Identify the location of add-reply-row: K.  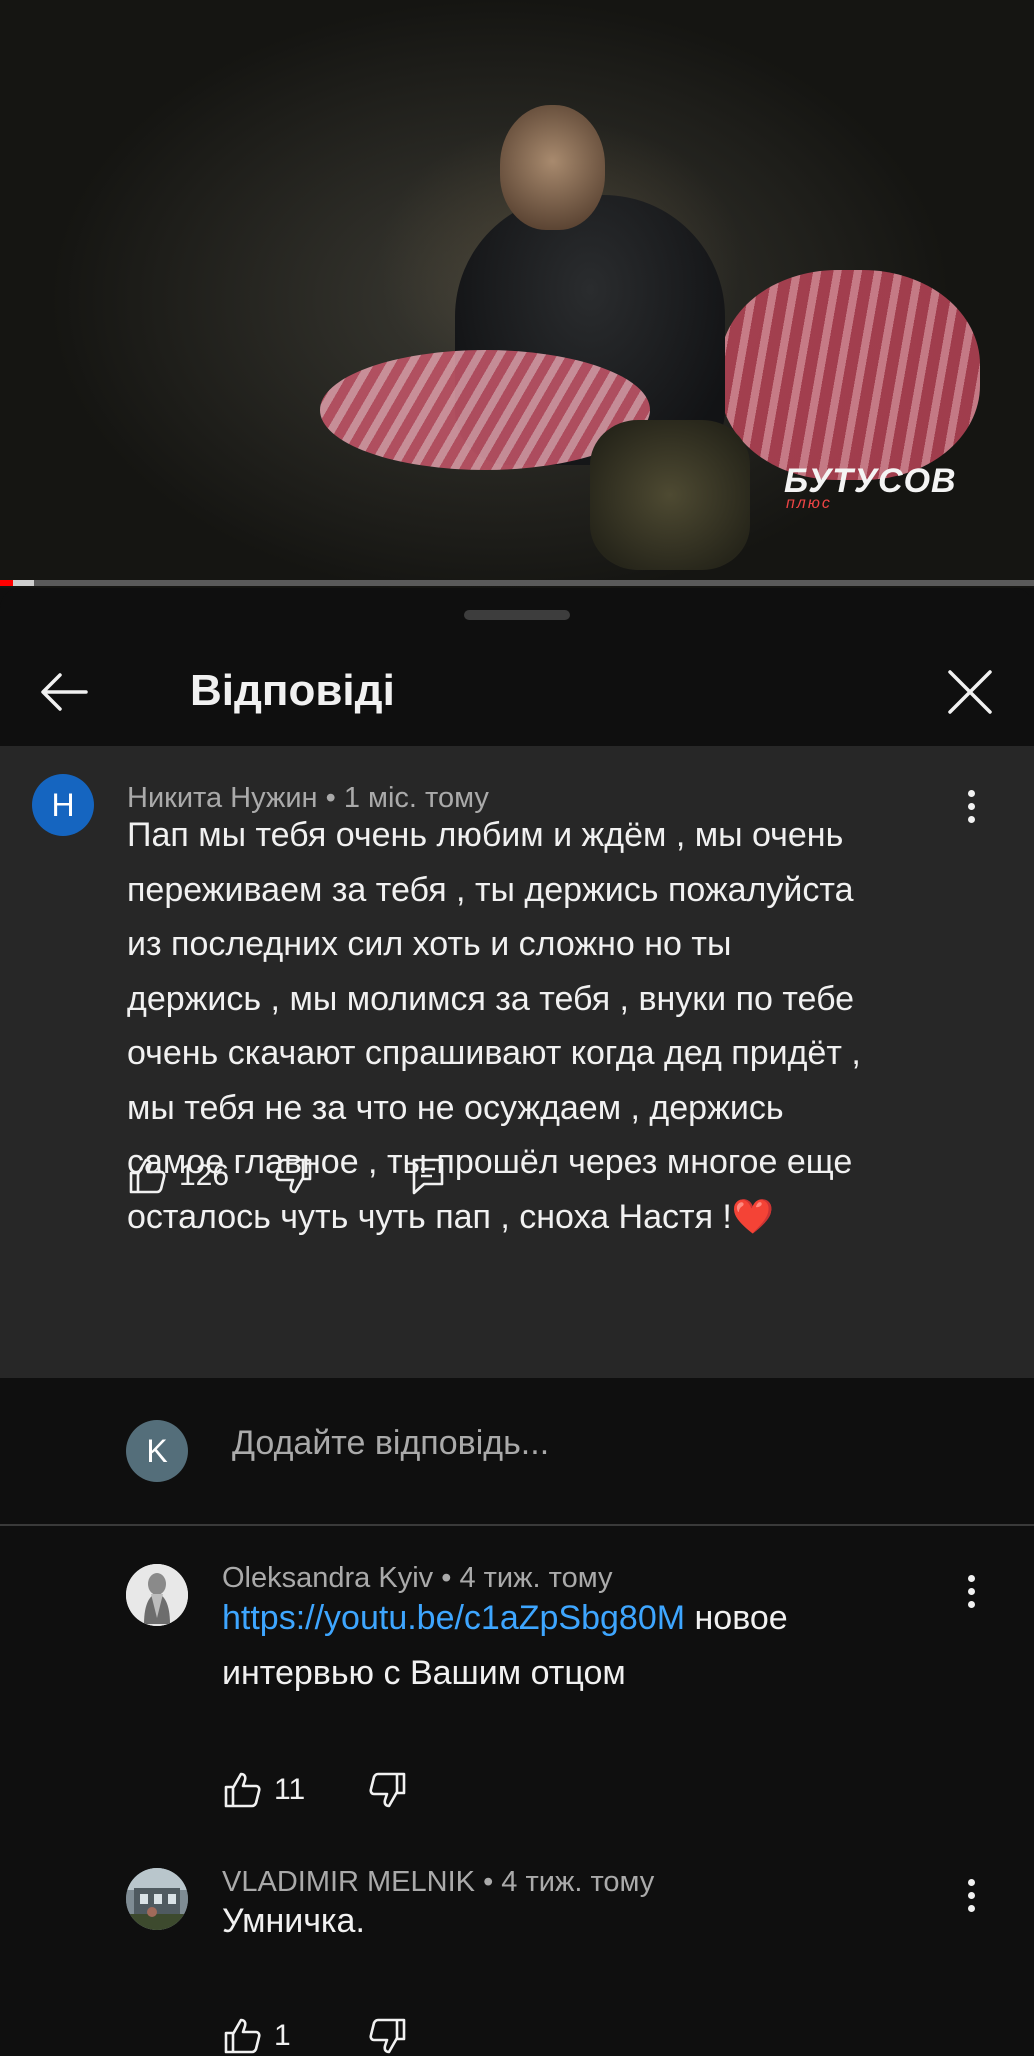
(517, 1452).